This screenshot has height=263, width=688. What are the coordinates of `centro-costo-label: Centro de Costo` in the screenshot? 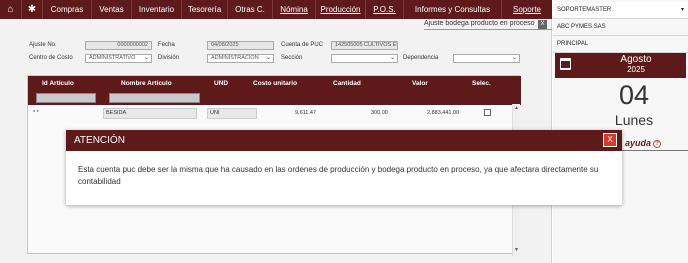 It's located at (51, 58).